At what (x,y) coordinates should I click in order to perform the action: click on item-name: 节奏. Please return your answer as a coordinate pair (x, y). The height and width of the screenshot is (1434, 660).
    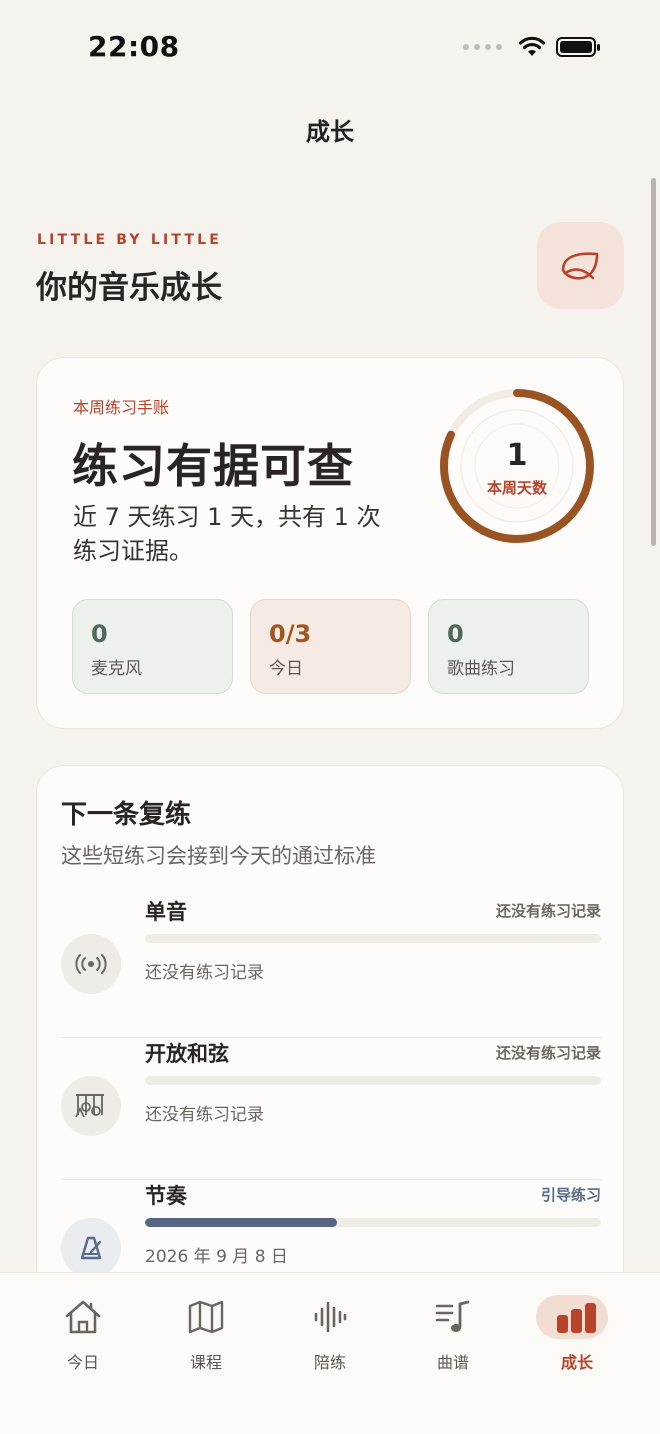
    Looking at the image, I should click on (166, 1196).